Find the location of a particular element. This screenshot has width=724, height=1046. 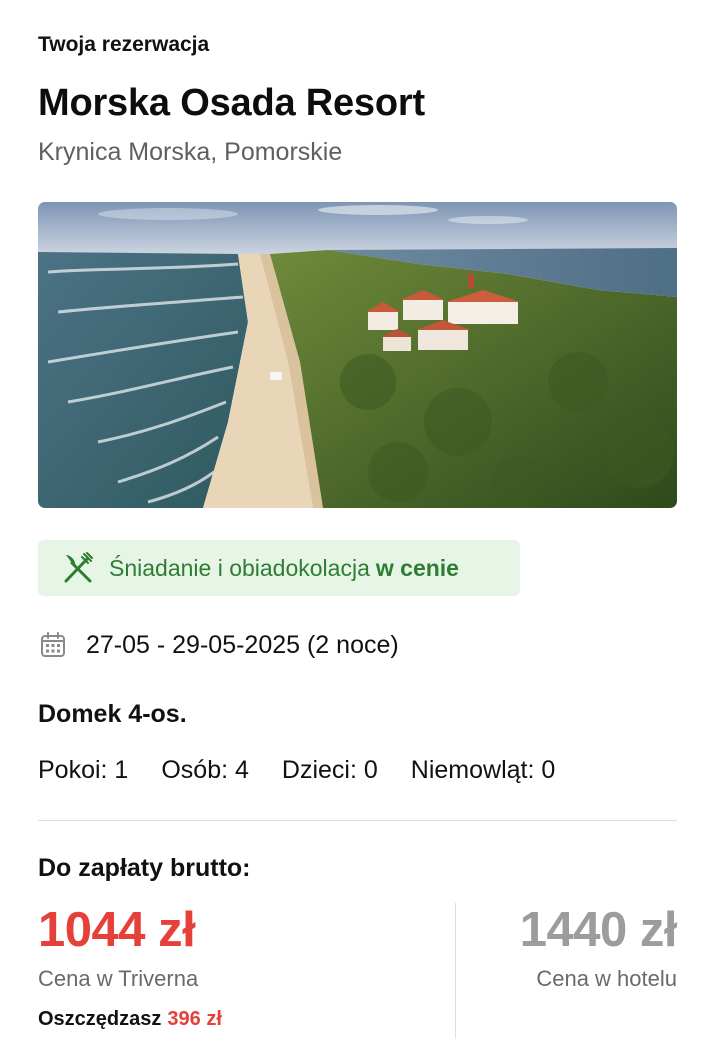

savings-label: Oszczędzasz is located at coordinates (100, 1019).